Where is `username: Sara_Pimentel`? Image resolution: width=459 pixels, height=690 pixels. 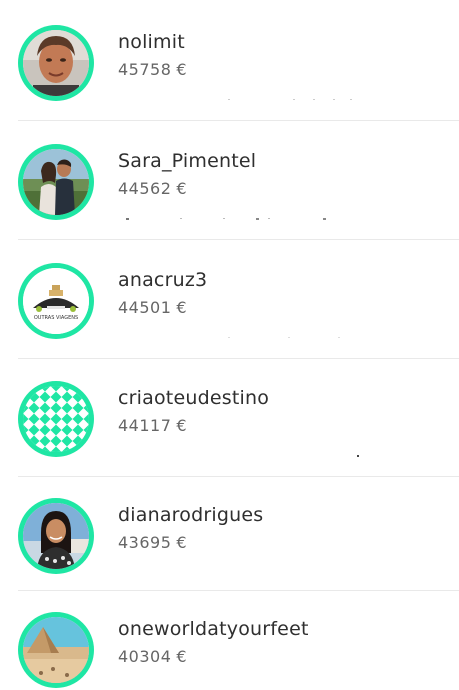
username: Sara_Pimentel is located at coordinates (187, 161).